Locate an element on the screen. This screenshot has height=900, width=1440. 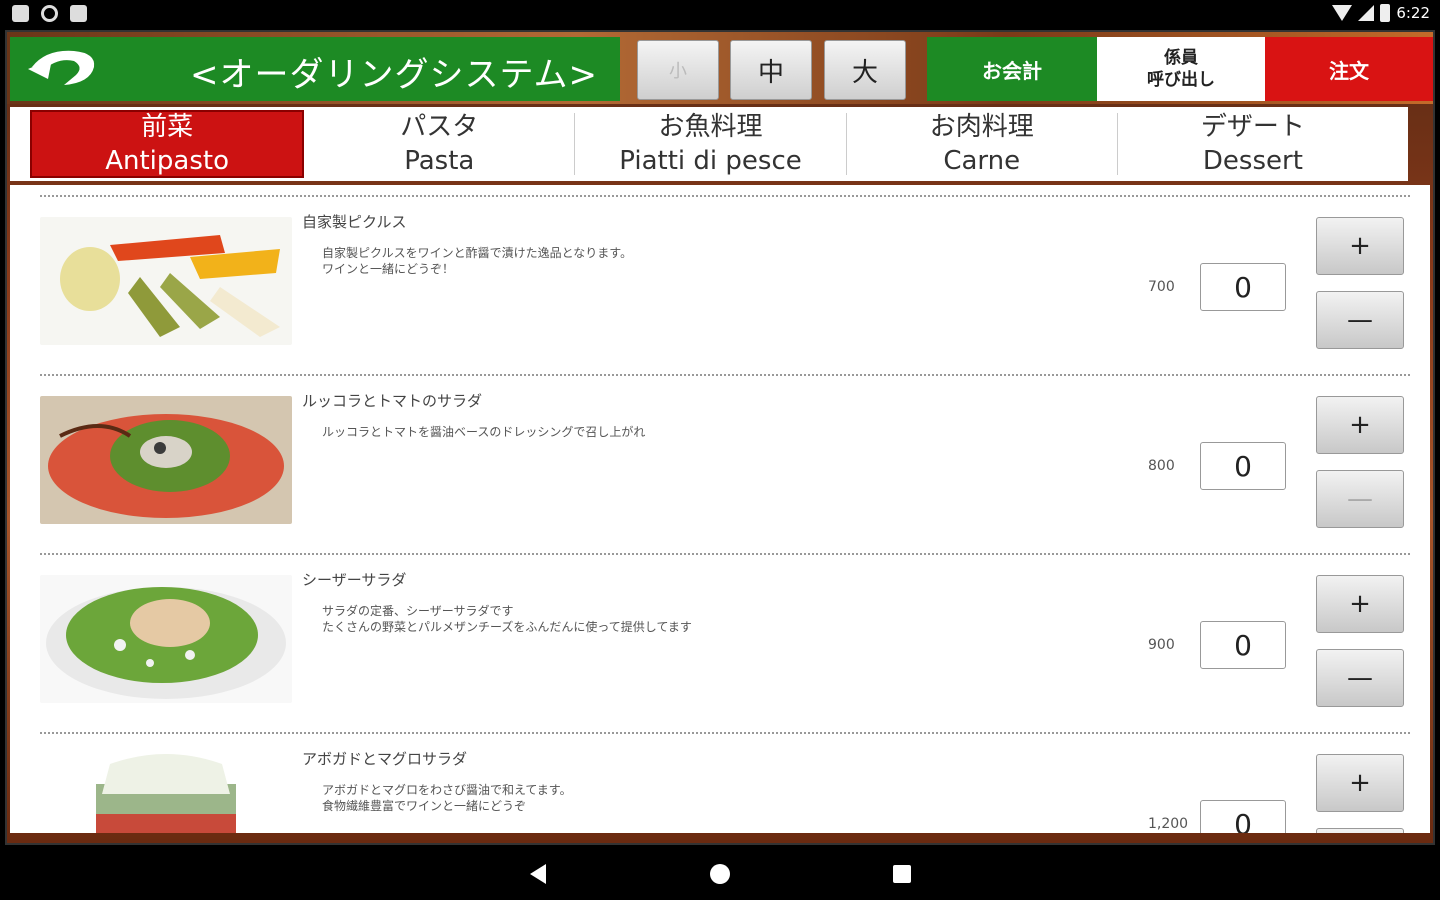
call-staff-button: 係員 呼び出し is located at coordinates (1181, 69).